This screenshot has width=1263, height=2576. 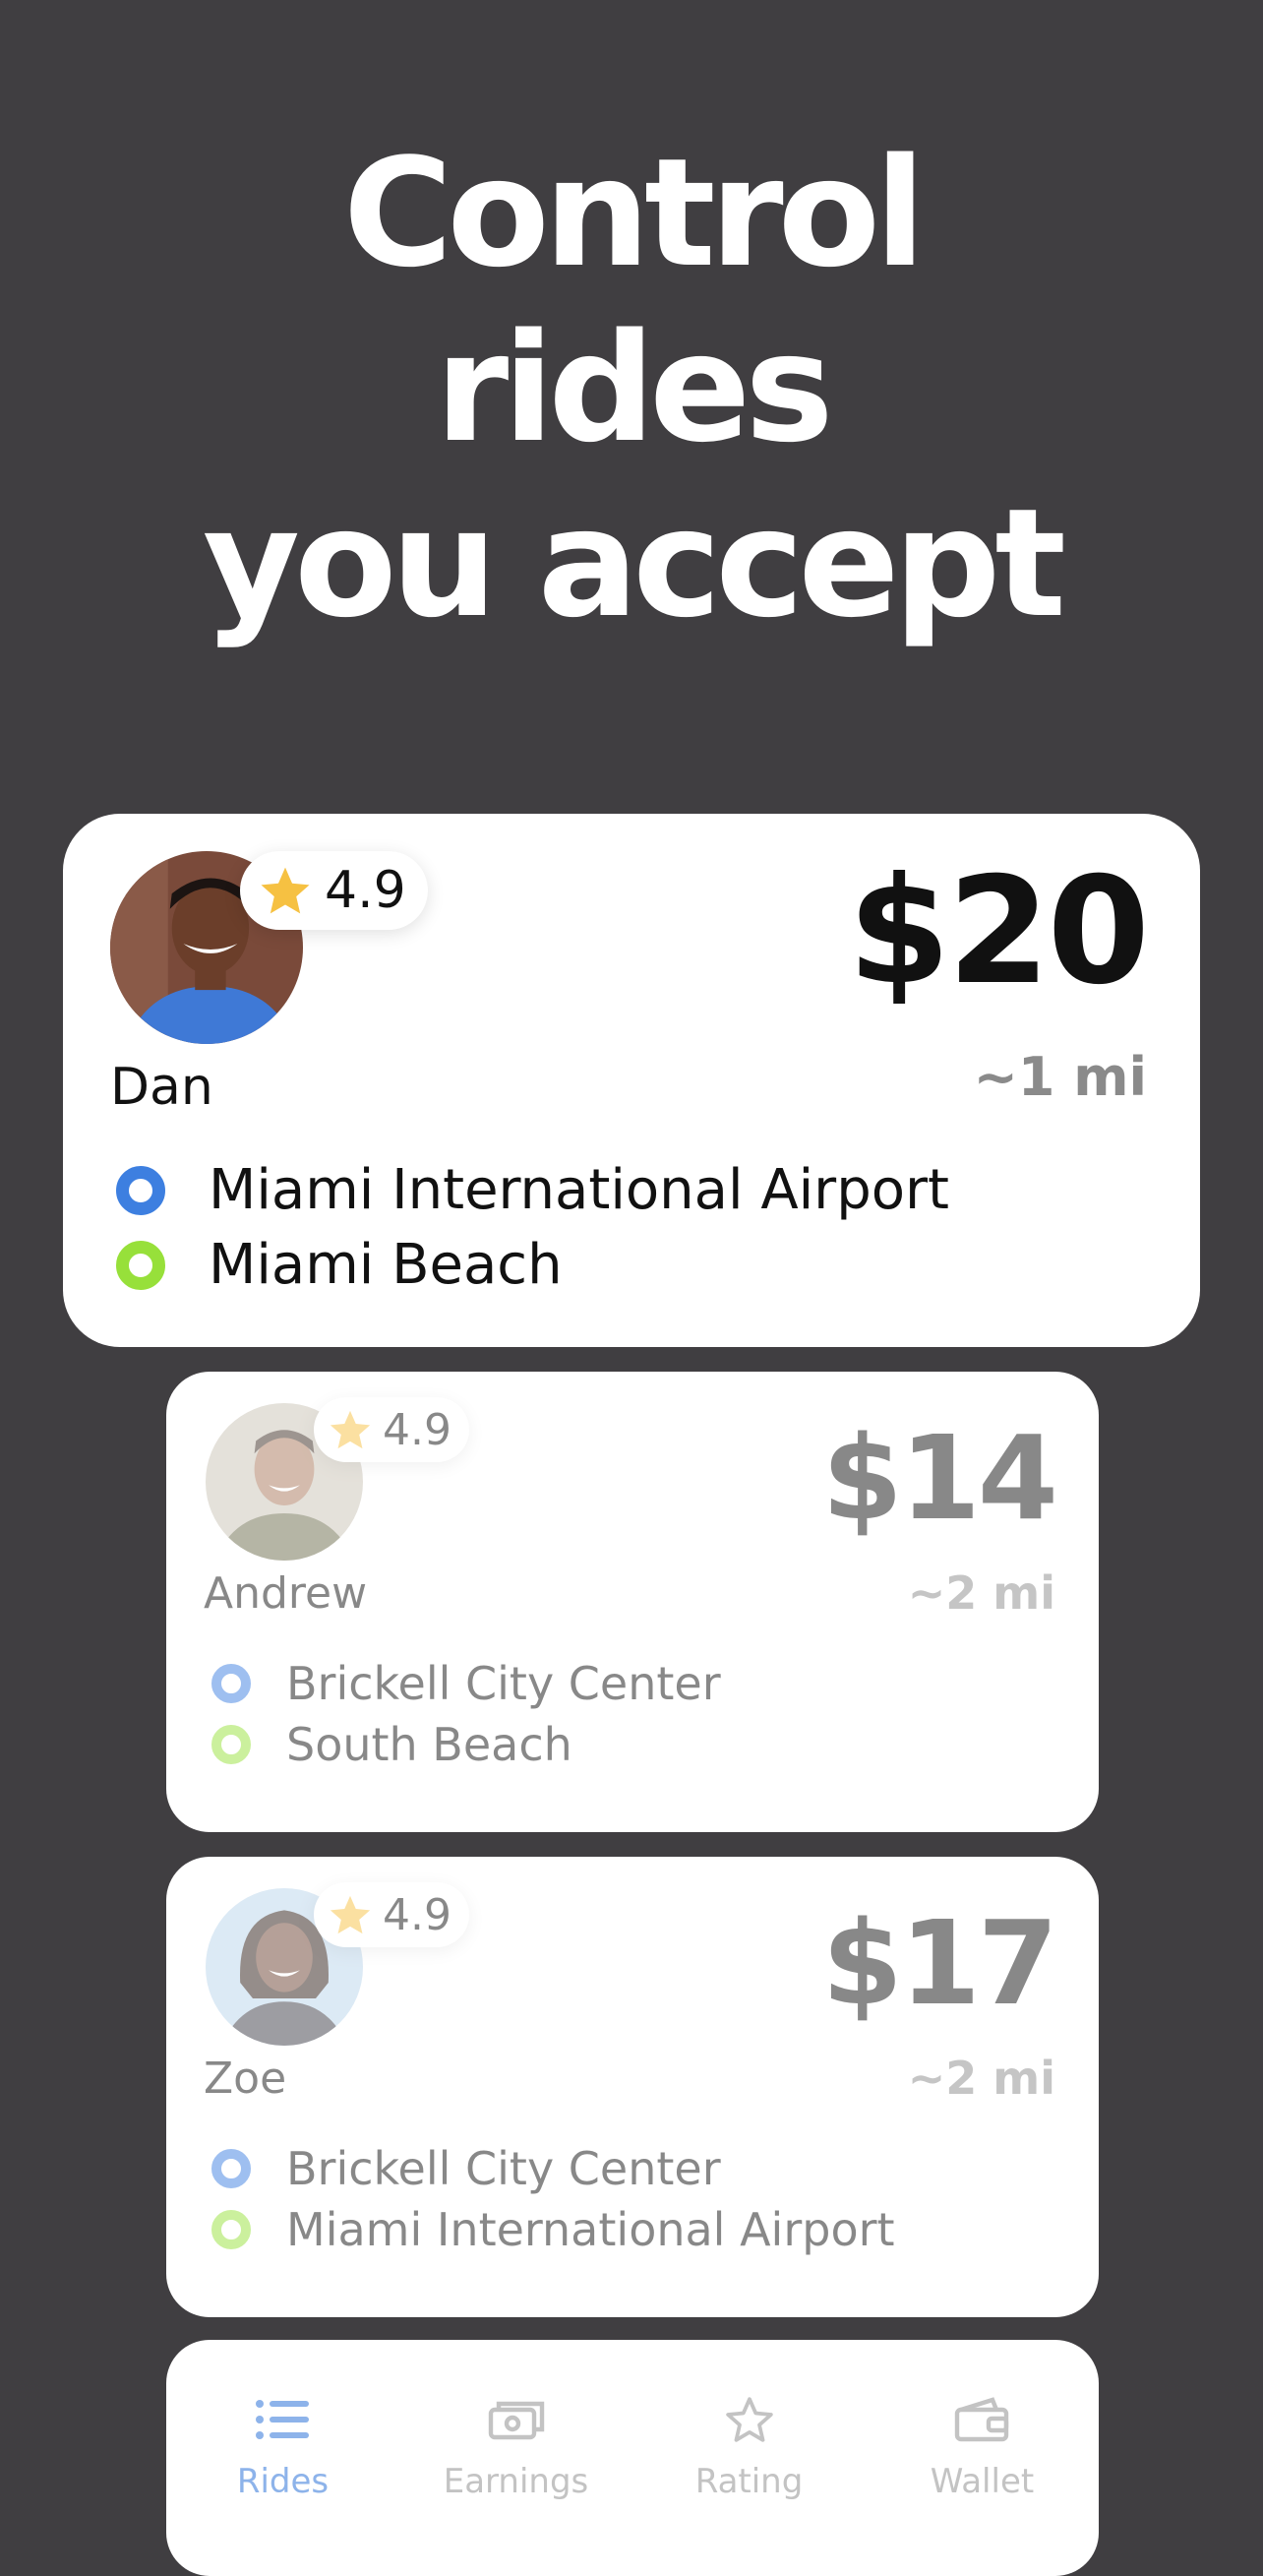 I want to click on headline-line-3: you accept, so click(x=634, y=563).